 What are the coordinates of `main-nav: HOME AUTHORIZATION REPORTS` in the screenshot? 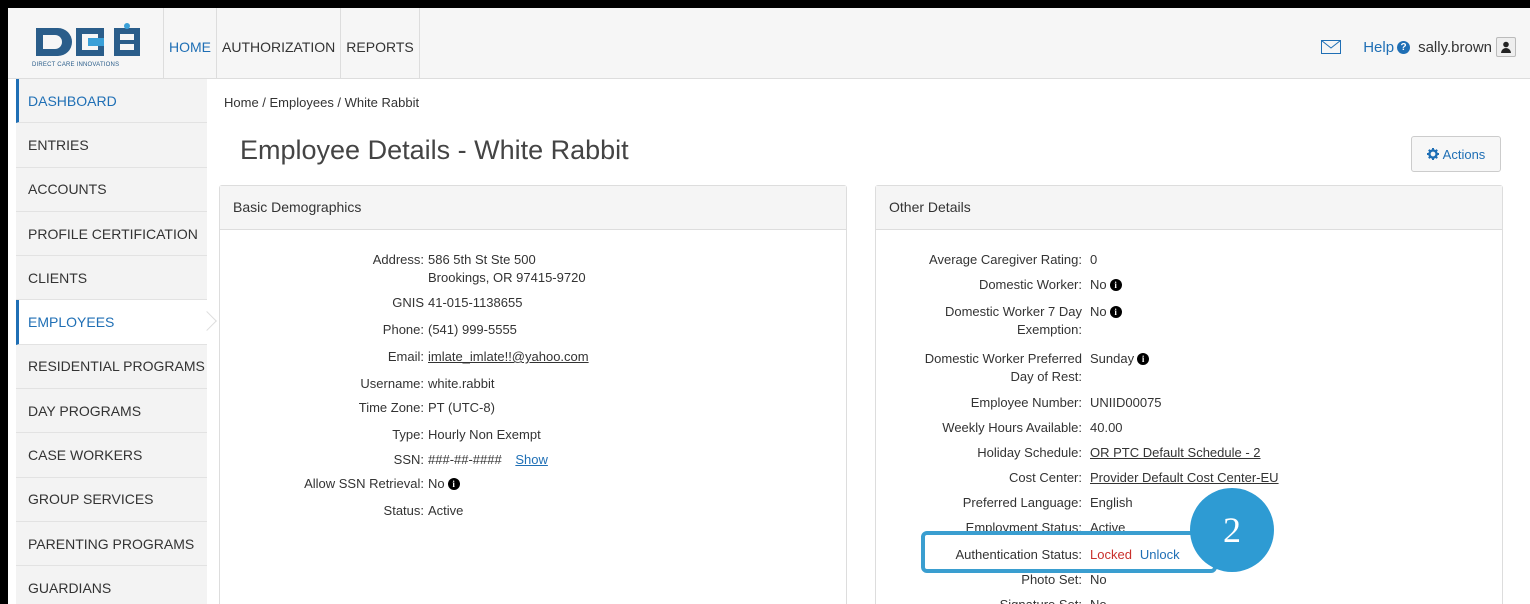 It's located at (291, 43).